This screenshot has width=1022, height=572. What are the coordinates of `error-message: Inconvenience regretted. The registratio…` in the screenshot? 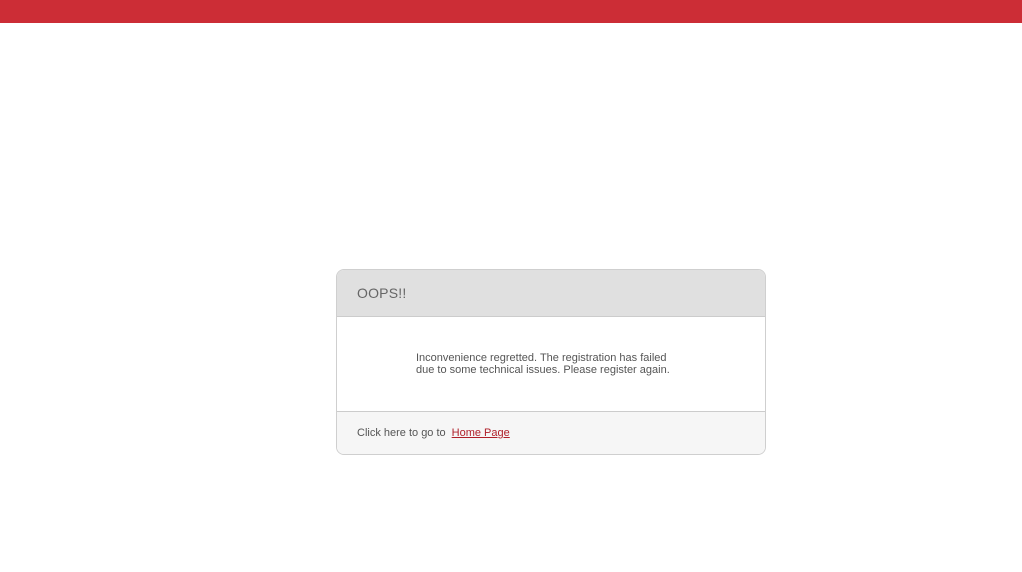 It's located at (543, 364).